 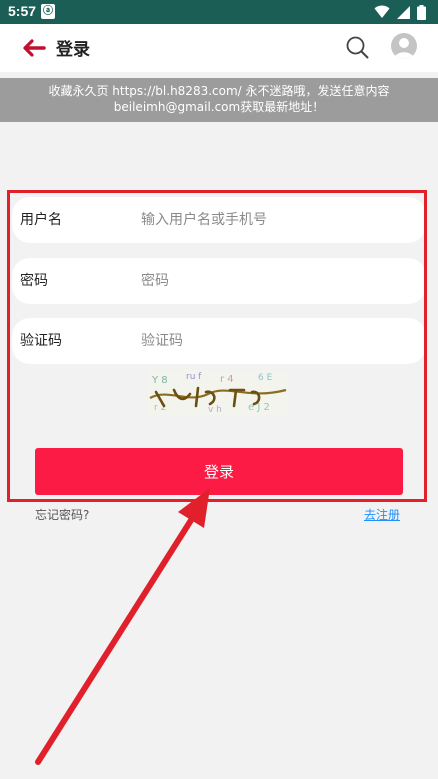 I want to click on wifi-icon, so click(x=382, y=11).